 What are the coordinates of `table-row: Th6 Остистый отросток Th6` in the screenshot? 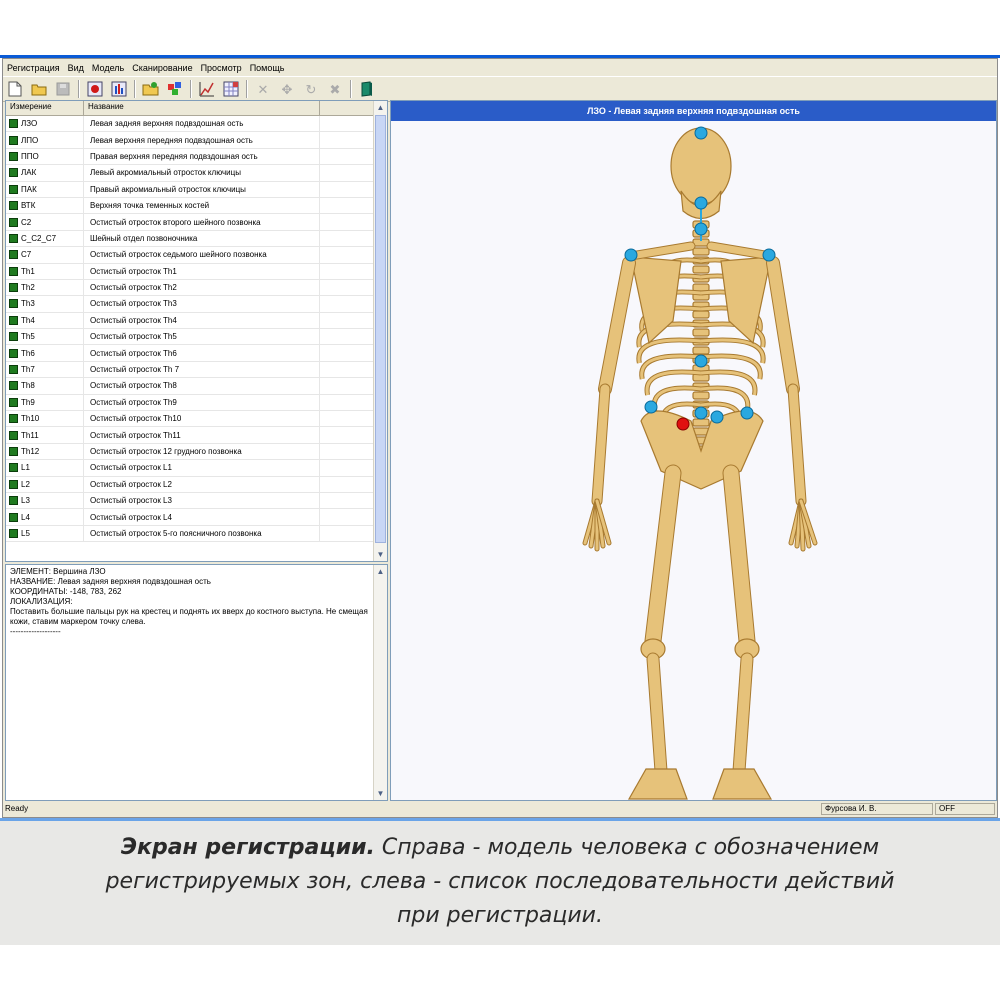 It's located at (191, 353).